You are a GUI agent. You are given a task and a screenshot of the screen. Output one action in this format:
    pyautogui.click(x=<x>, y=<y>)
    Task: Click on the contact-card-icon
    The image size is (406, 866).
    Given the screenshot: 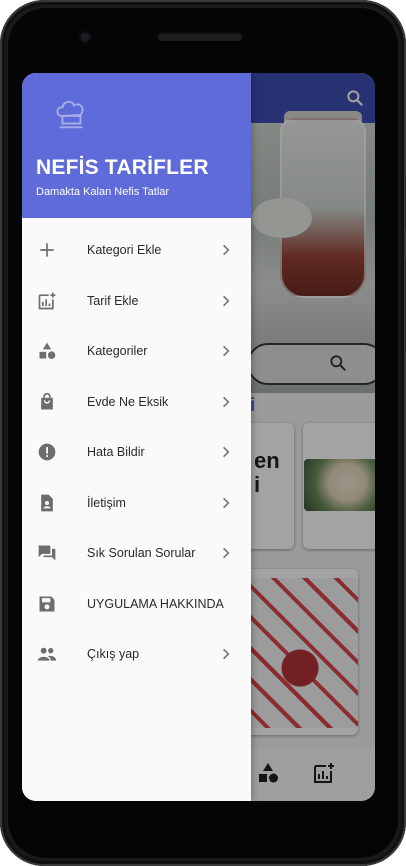 What is the action you would take?
    pyautogui.click(x=47, y=503)
    